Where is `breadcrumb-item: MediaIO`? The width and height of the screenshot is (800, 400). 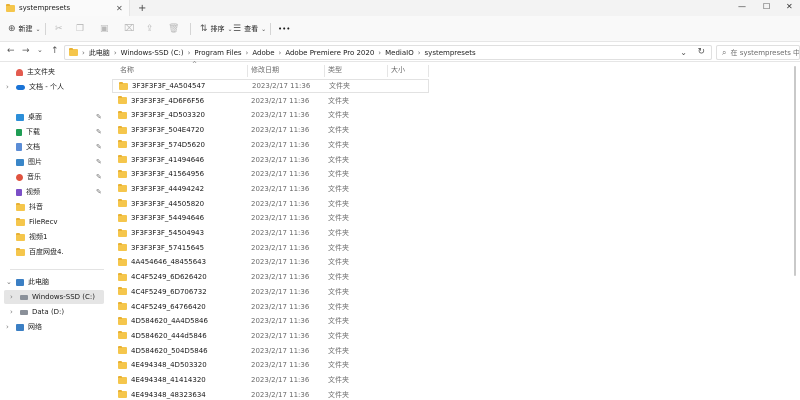 breadcrumb-item: MediaIO is located at coordinates (399, 53).